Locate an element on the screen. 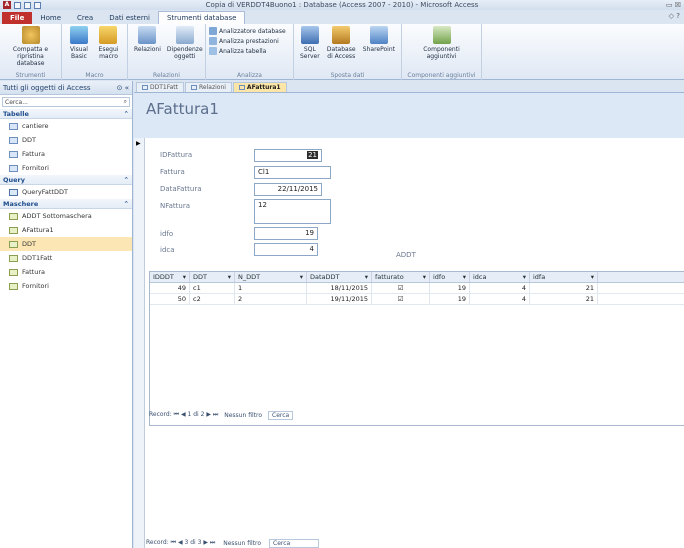 The image size is (684, 548). fattura-field: Cl1 is located at coordinates (292, 172).